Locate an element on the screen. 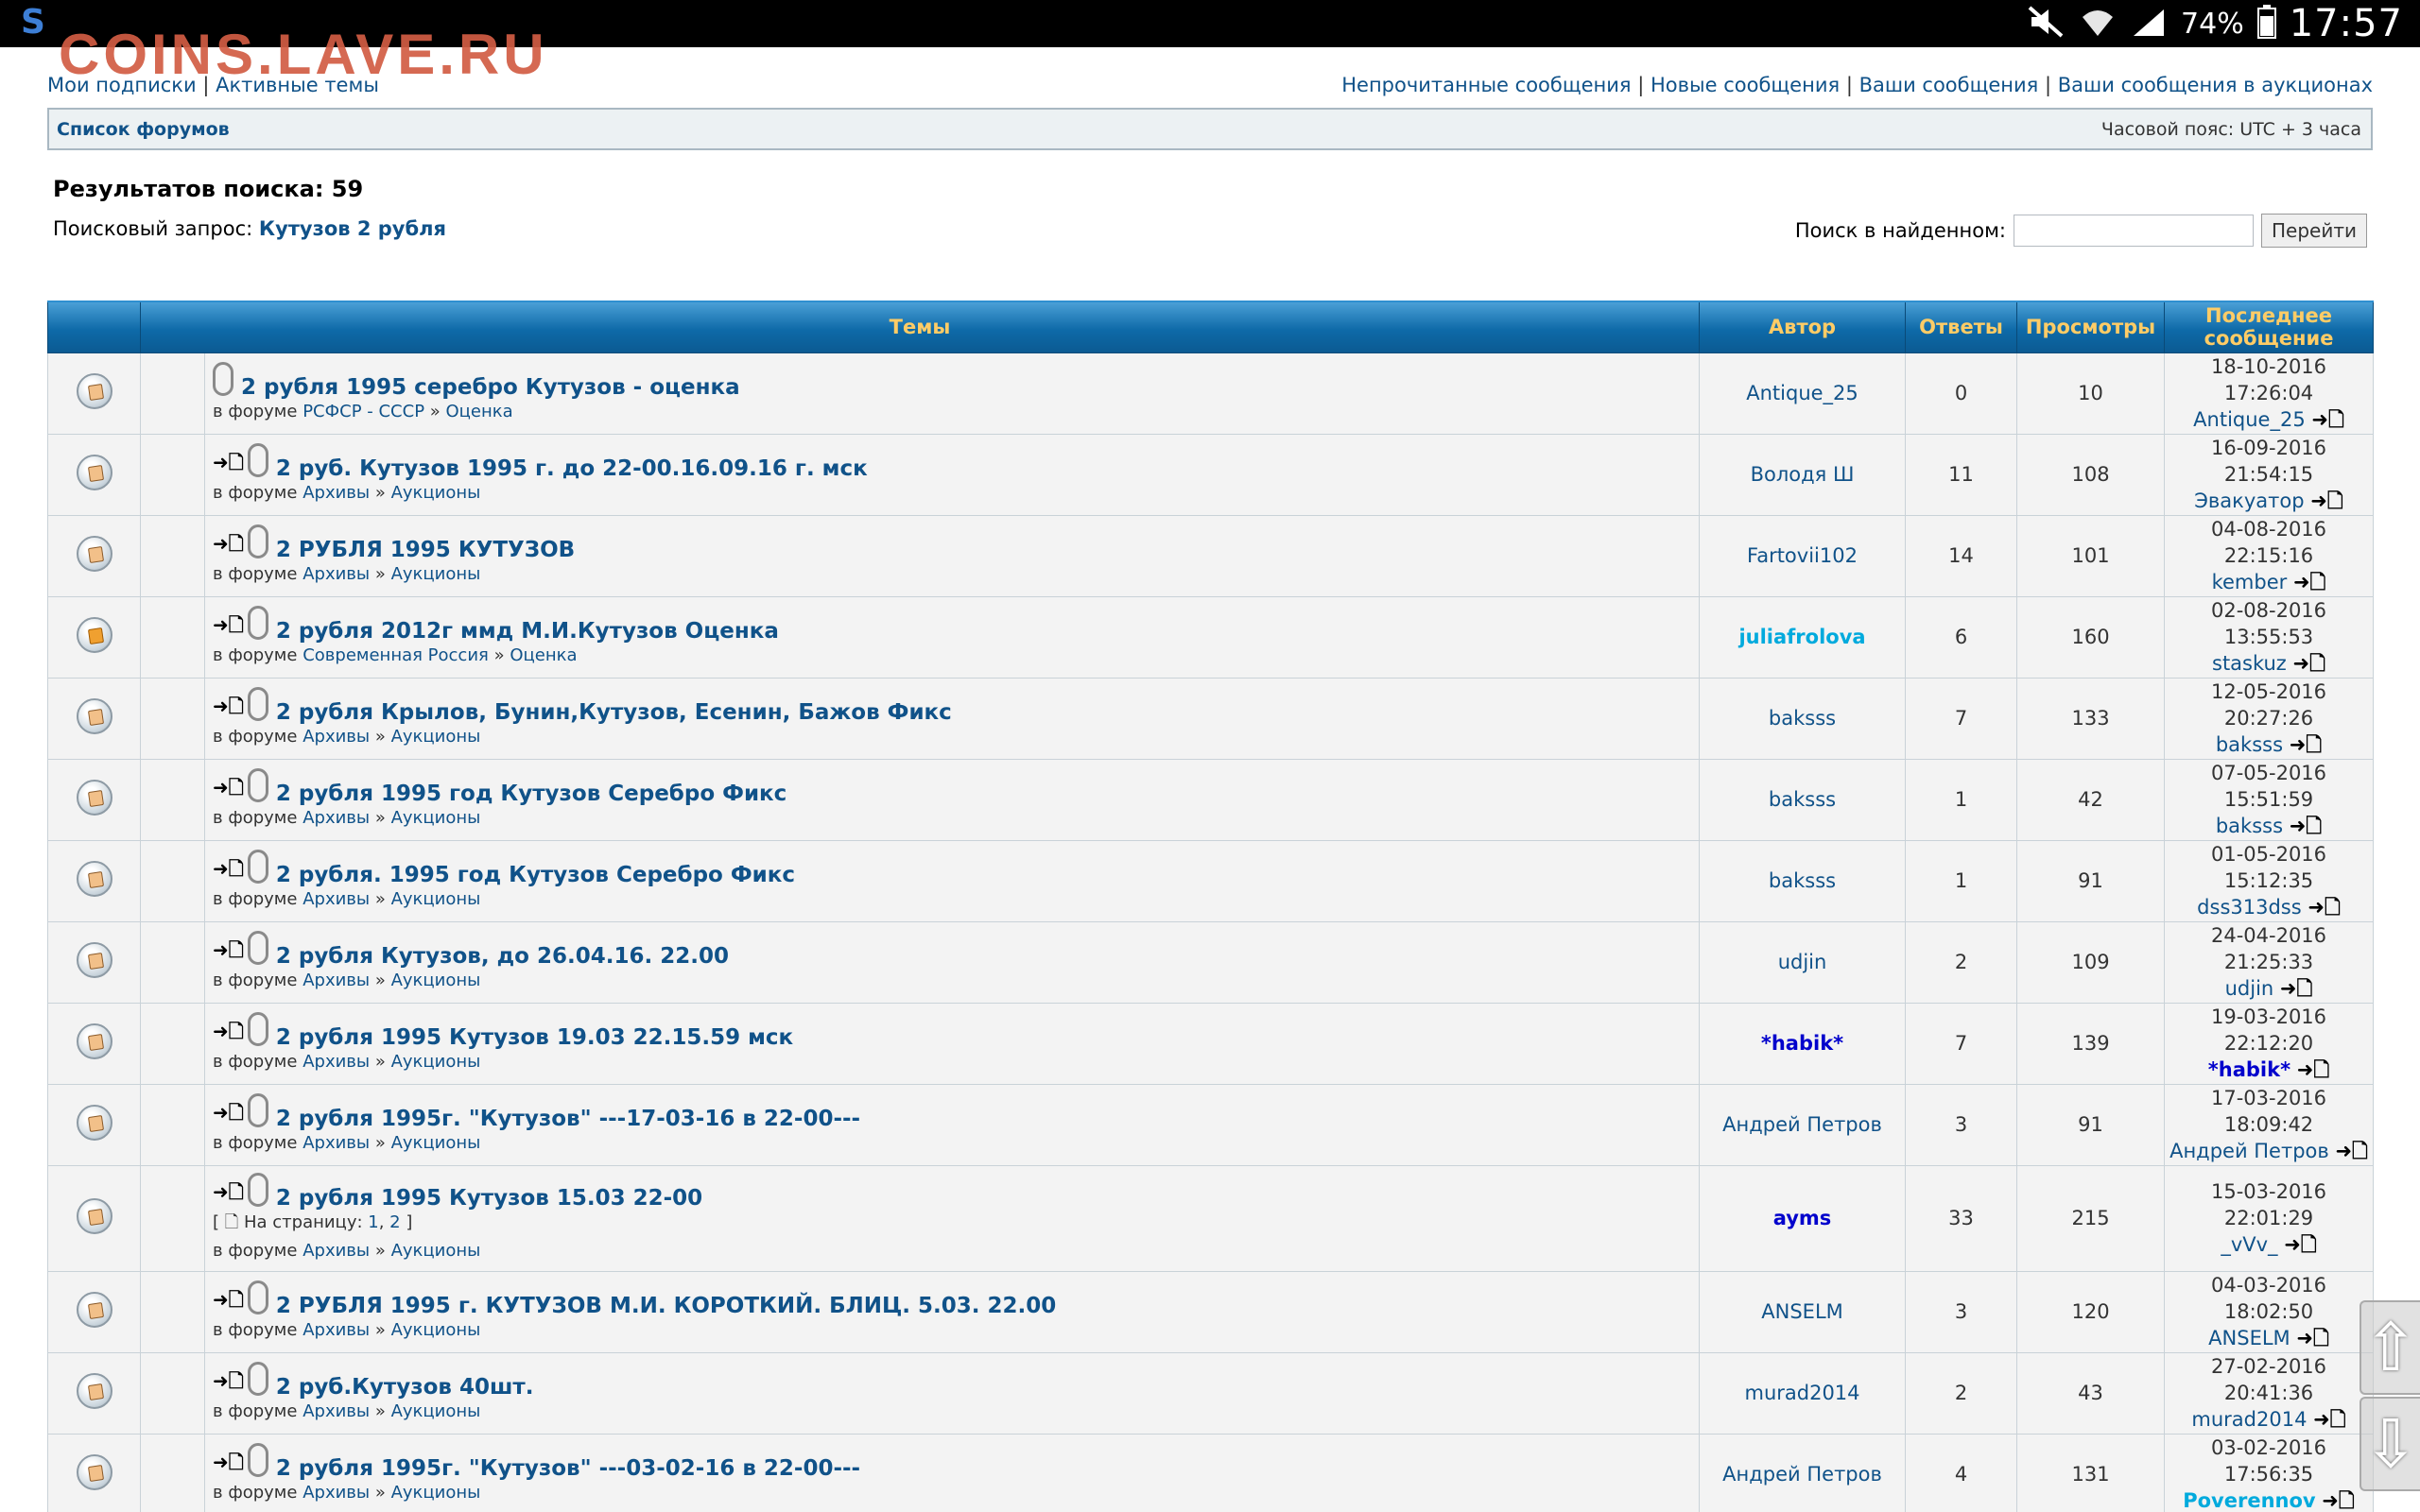 This screenshot has width=2420, height=1512. forum-list-link: Список форумов is located at coordinates (143, 129).